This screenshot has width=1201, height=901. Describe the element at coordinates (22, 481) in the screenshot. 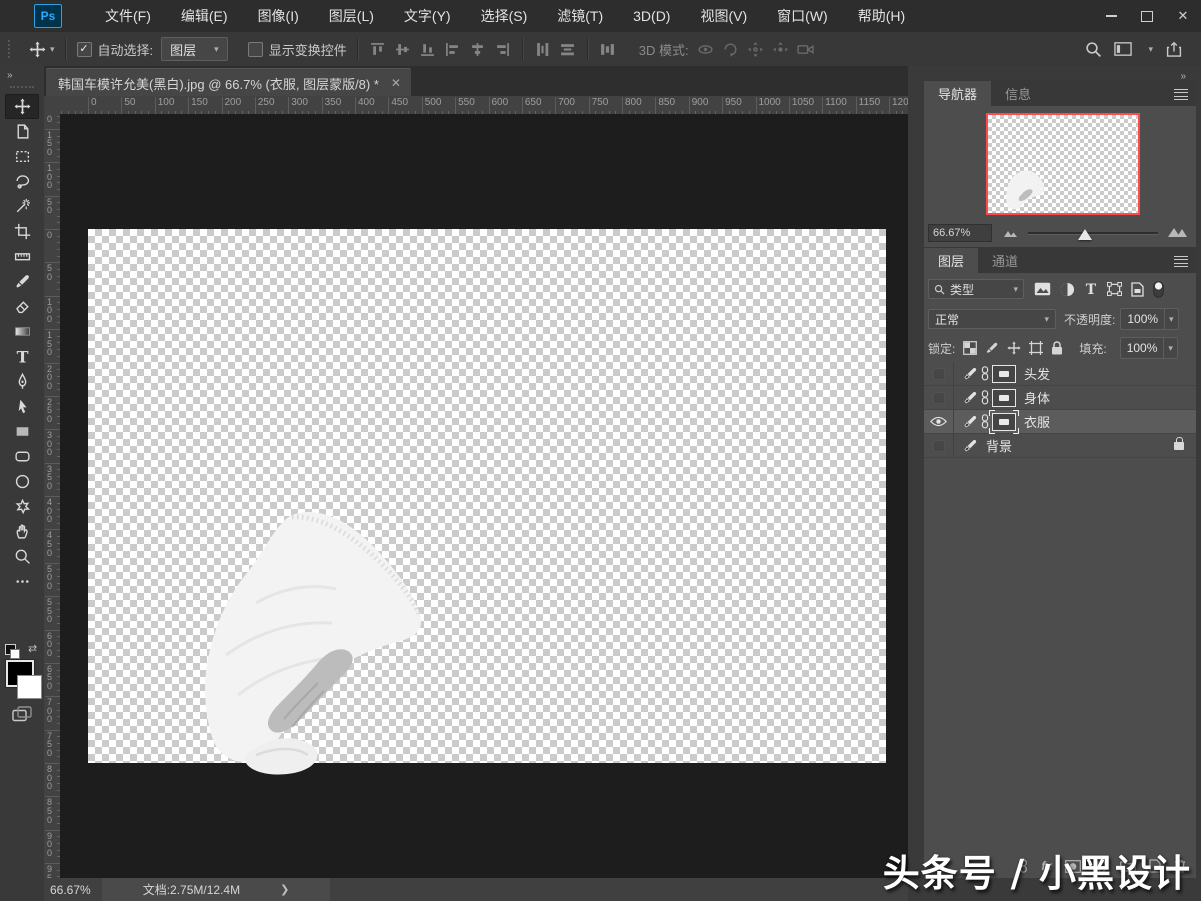

I see `ellipse-tool` at that location.